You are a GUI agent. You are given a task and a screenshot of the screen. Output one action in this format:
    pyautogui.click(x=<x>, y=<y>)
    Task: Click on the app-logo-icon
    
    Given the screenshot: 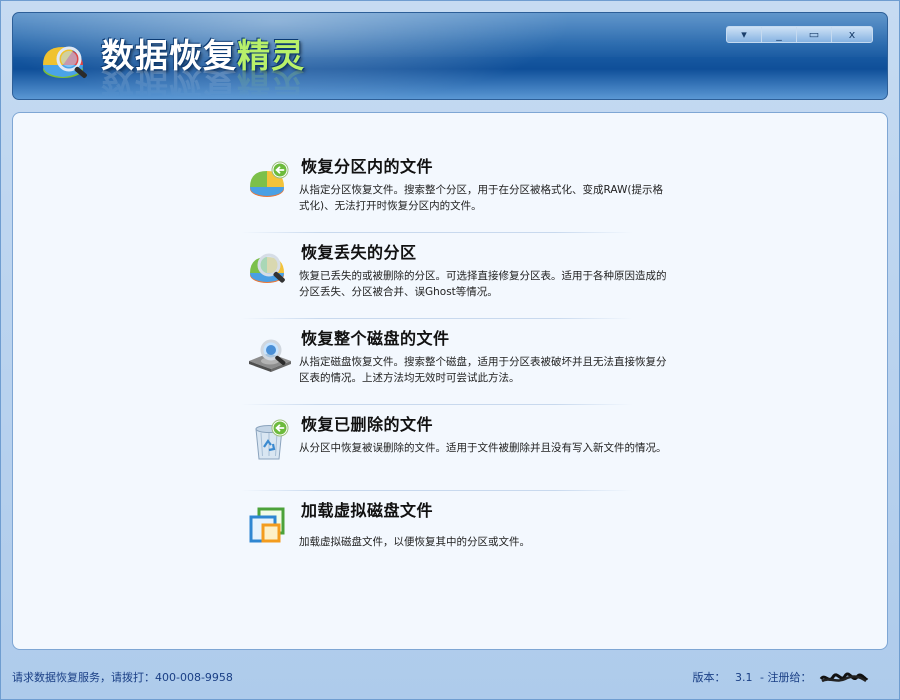 What is the action you would take?
    pyautogui.click(x=65, y=62)
    